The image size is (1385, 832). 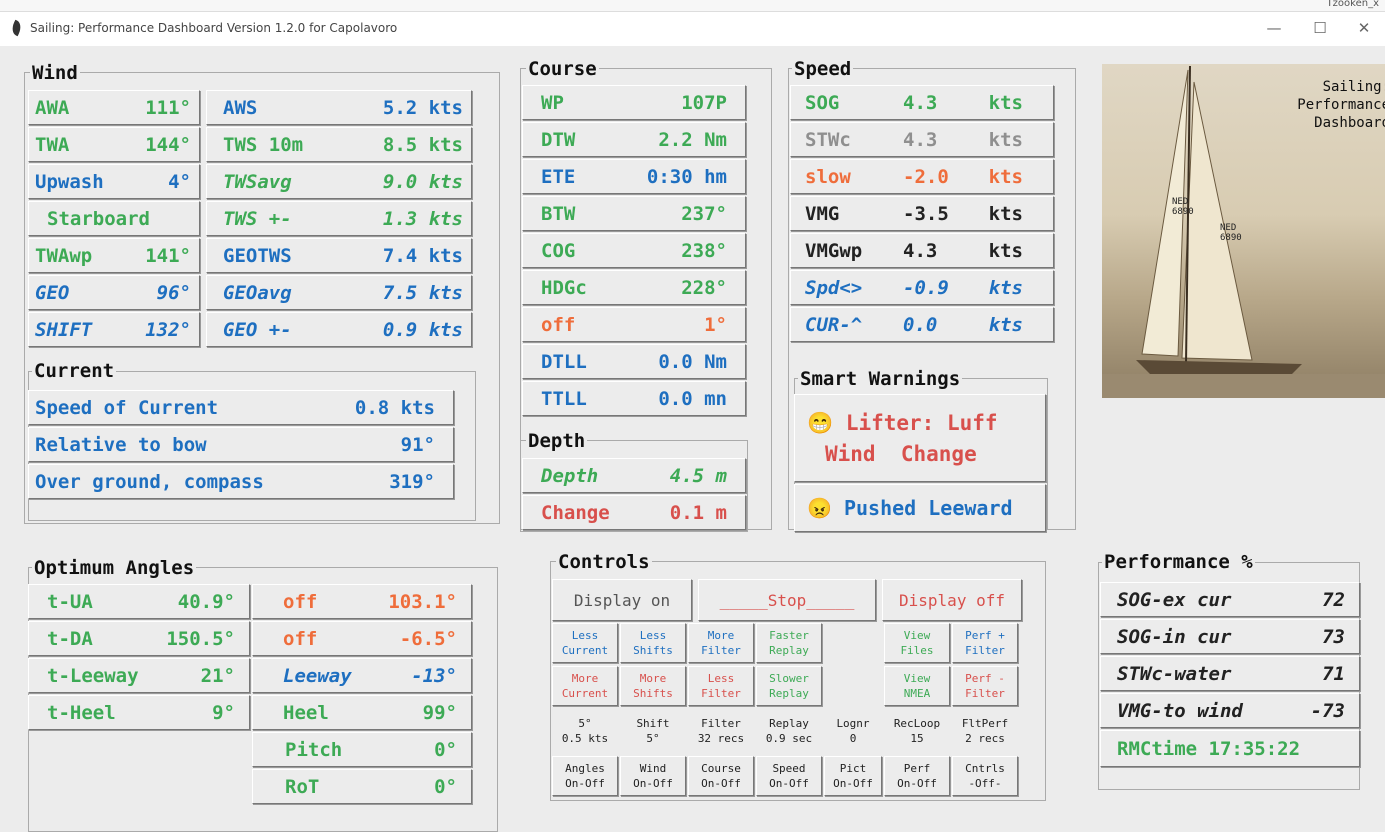 I want to click on optimum-rvalue-1: -6.5°, so click(x=428, y=638).